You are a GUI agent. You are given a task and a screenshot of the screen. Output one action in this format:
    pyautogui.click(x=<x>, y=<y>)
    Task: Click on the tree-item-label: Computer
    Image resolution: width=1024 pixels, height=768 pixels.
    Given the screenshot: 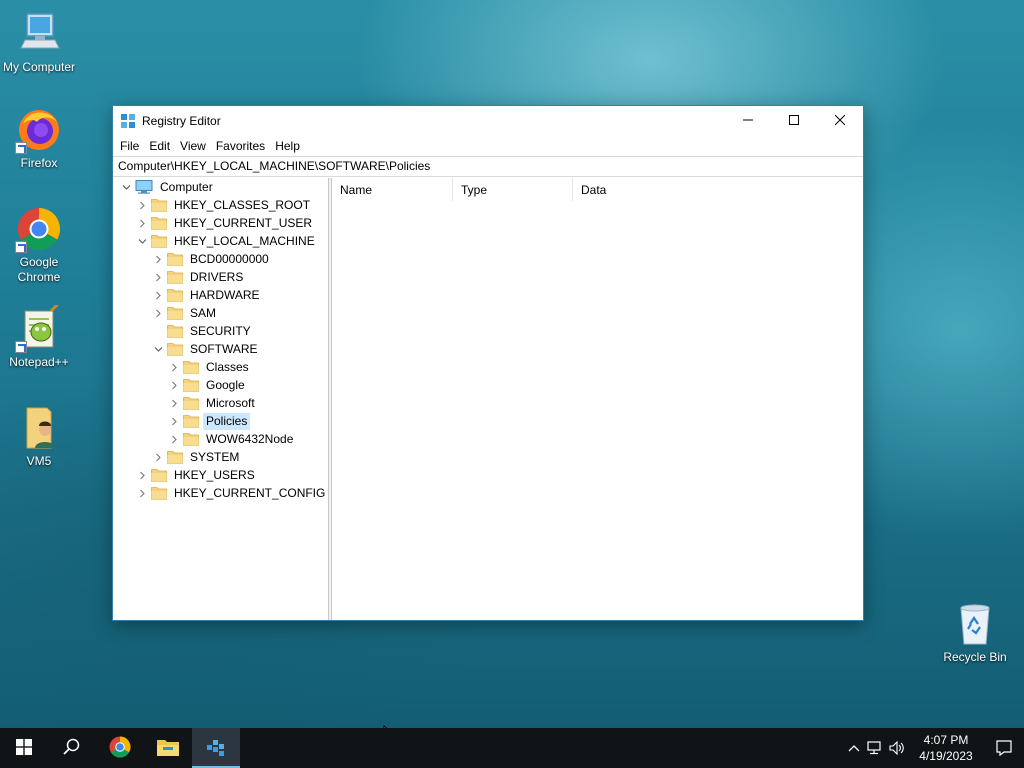 What is the action you would take?
    pyautogui.click(x=186, y=186)
    